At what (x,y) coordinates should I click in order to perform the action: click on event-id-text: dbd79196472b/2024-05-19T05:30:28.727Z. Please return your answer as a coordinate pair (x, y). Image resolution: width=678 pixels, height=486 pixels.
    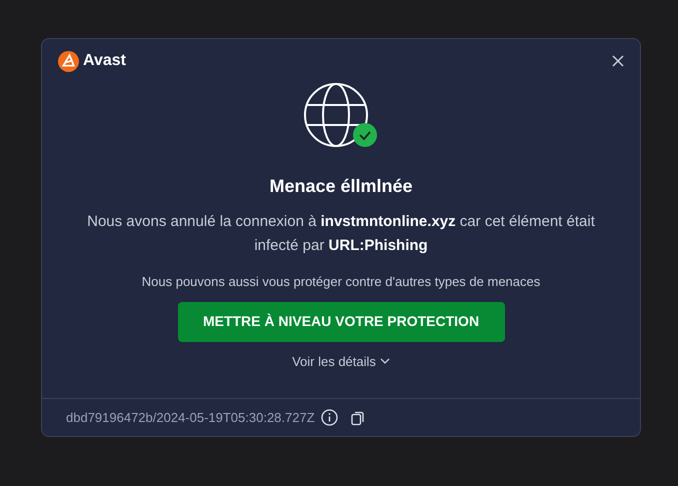
    Looking at the image, I should click on (190, 417).